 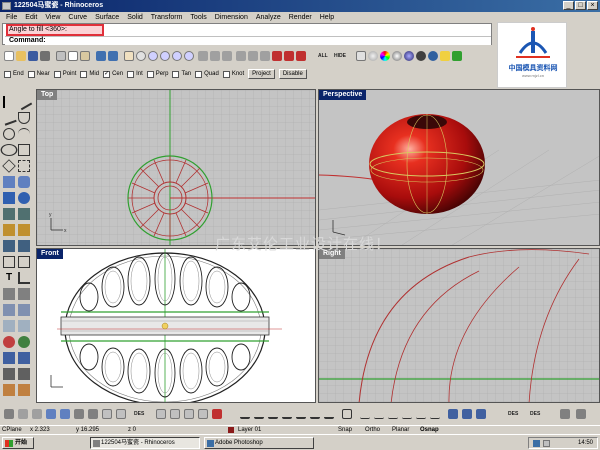 I want to click on osnap-toggle-icon, so click(x=9, y=414).